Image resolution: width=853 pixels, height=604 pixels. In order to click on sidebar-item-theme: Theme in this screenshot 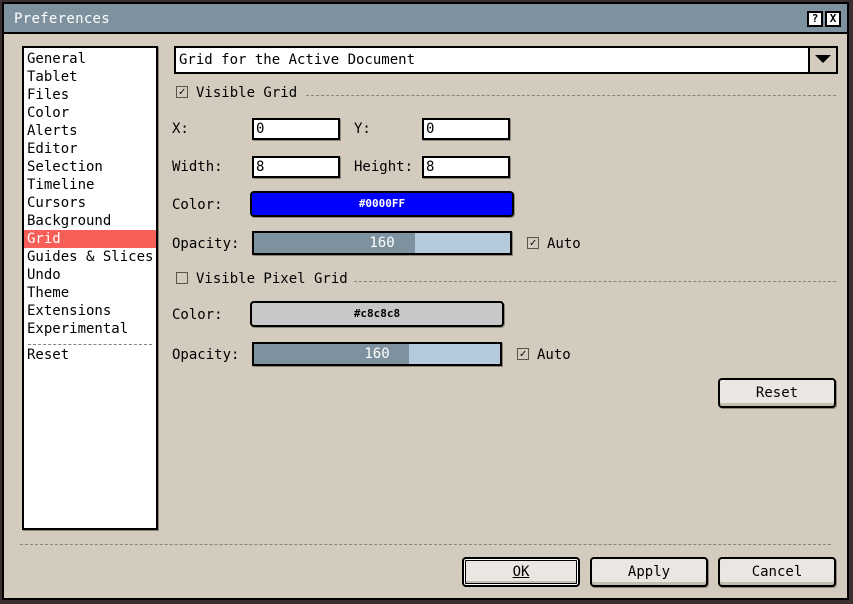, I will do `click(90, 293)`.